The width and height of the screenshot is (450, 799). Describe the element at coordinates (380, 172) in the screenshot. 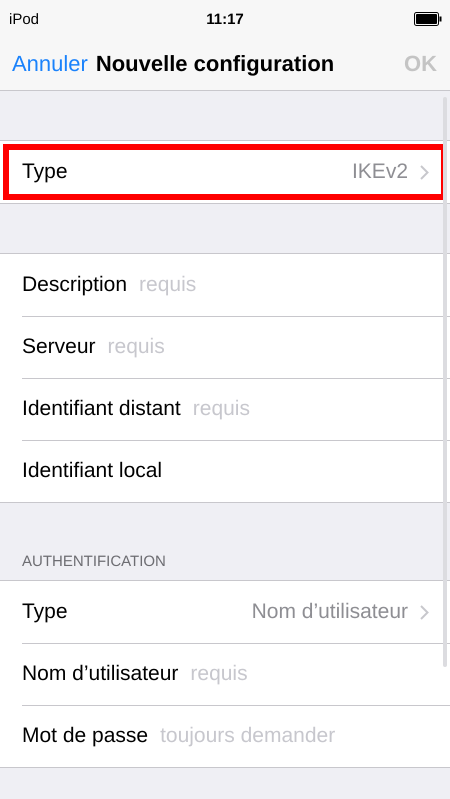

I see `row-value: IKEv2` at that location.